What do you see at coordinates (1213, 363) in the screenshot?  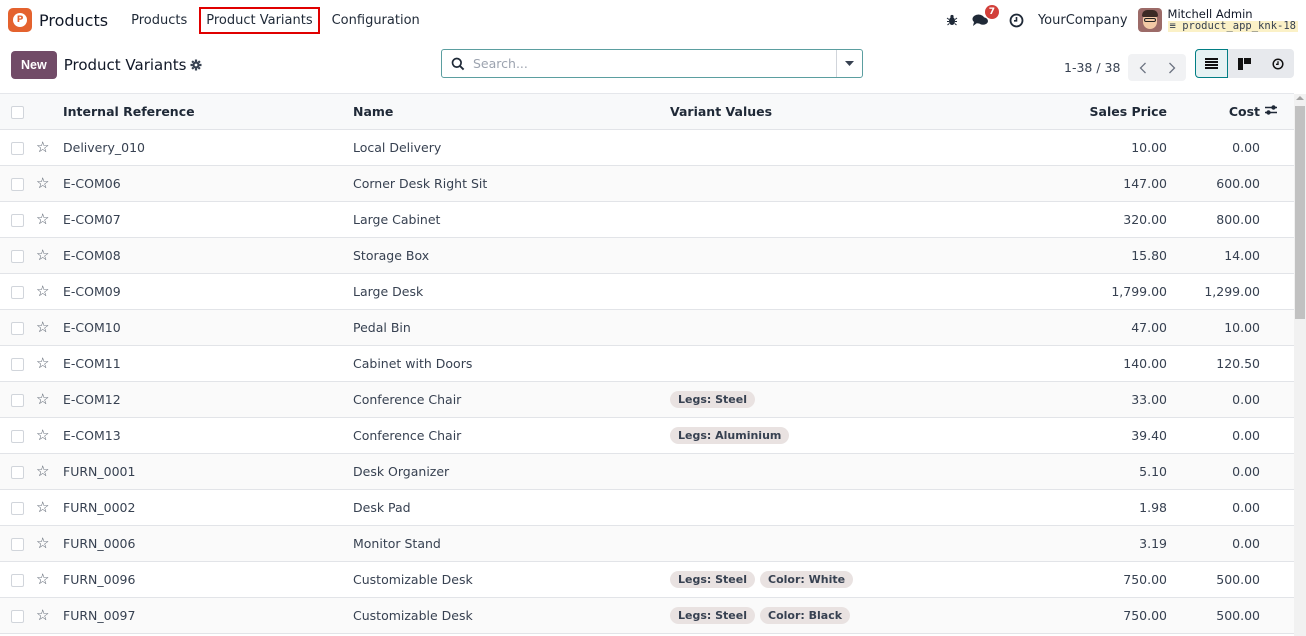 I see `cell-cost: 120.50` at bounding box center [1213, 363].